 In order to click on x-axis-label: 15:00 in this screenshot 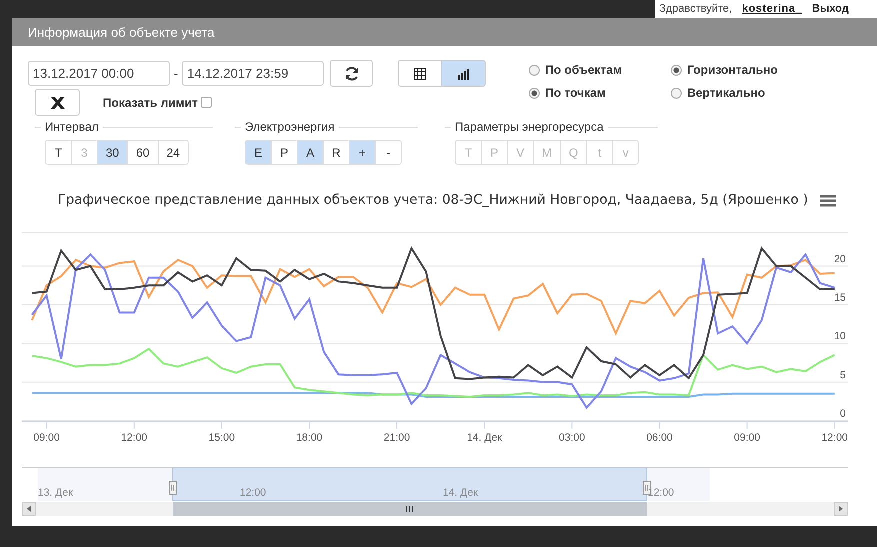, I will do `click(222, 438)`.